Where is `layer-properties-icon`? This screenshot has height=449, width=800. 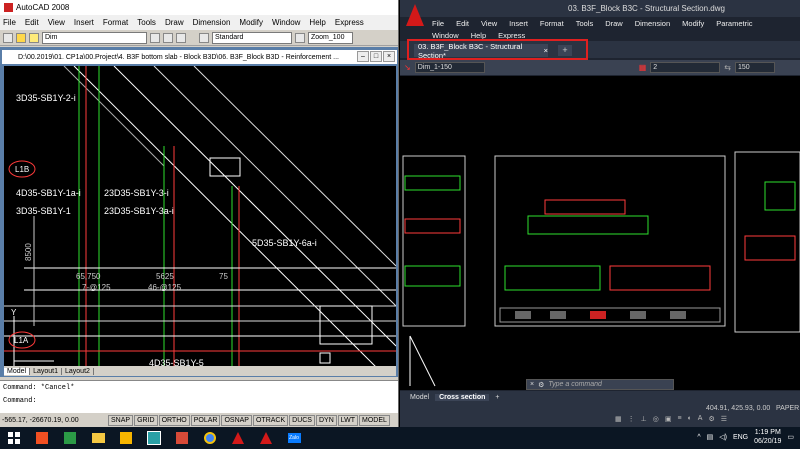
layer-properties-icon is located at coordinates (8, 37).